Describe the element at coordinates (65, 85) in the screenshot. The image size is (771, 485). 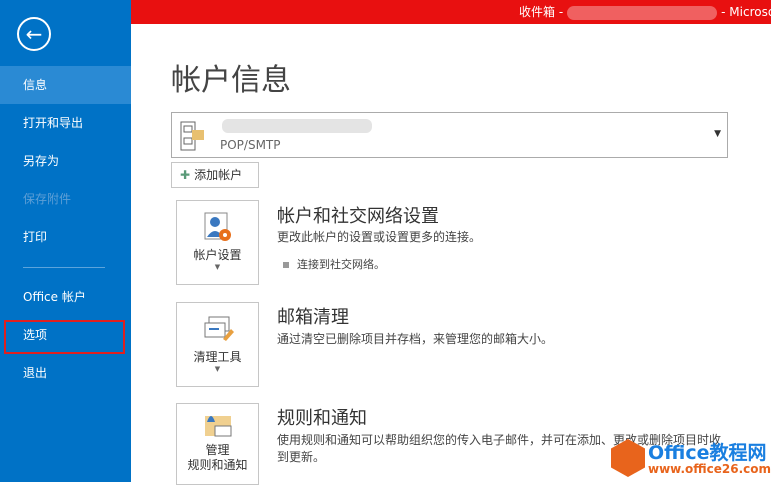
I see `nav-info: 信息` at that location.